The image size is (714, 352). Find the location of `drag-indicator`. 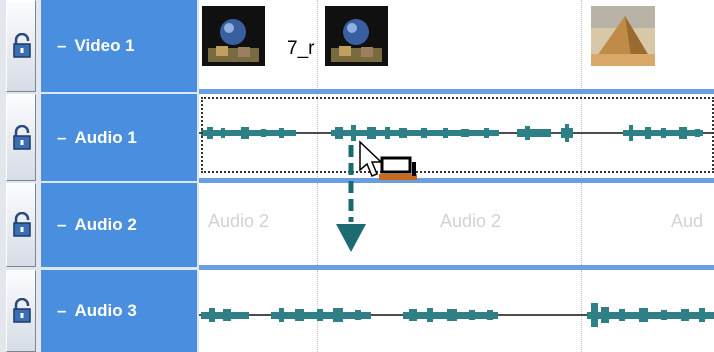

drag-indicator is located at coordinates (376, 196).